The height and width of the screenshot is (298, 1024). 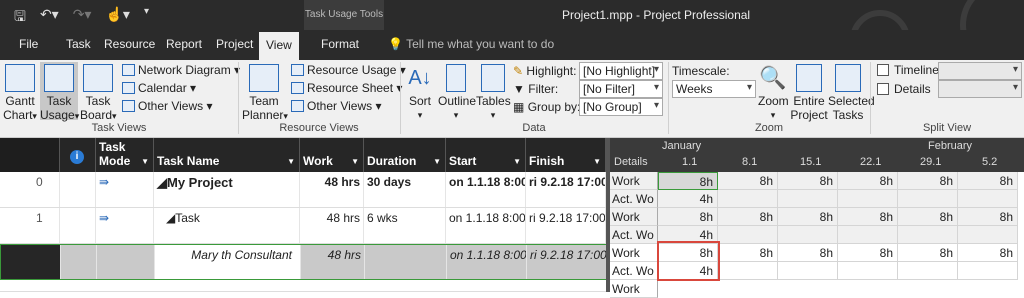 What do you see at coordinates (167, 106) in the screenshot?
I see `other-task-views-button: Other Views ▾` at bounding box center [167, 106].